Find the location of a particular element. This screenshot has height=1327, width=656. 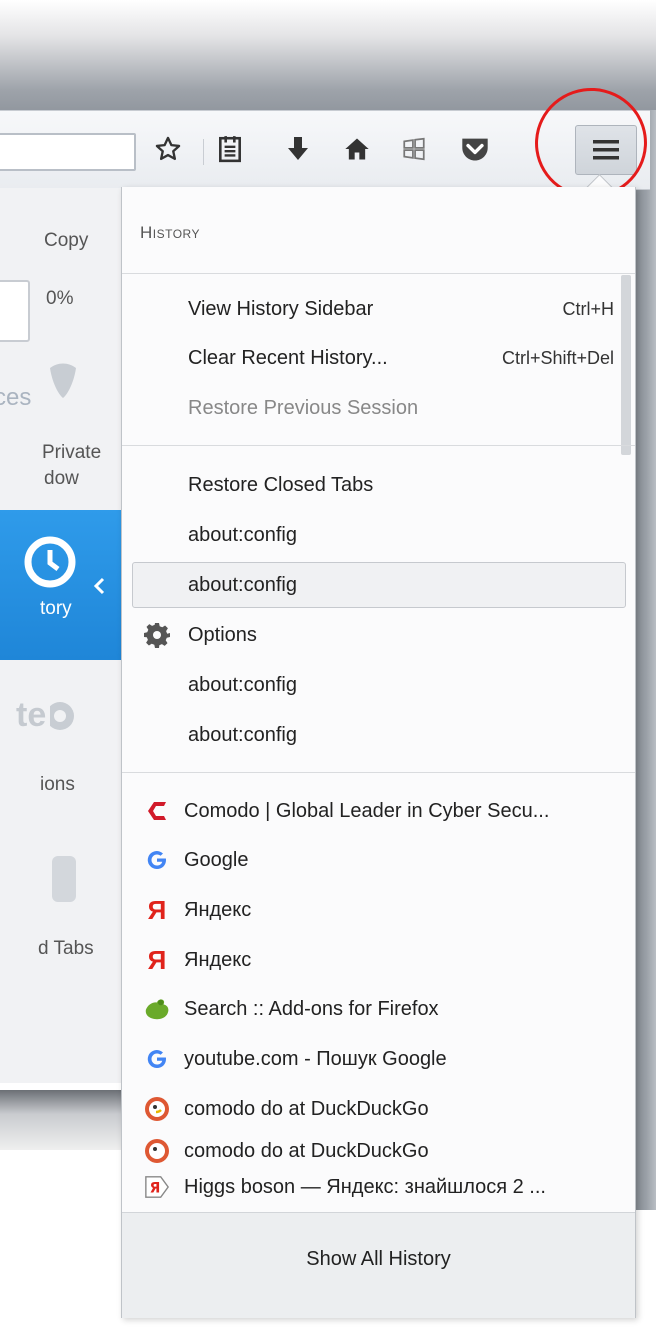

closed-tab-item-selected: about:config is located at coordinates (379, 585).